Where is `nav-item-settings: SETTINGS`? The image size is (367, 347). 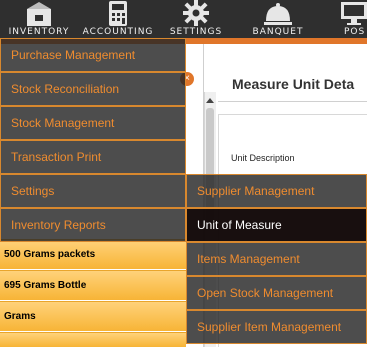 nav-item-settings: SETTINGS is located at coordinates (196, 19).